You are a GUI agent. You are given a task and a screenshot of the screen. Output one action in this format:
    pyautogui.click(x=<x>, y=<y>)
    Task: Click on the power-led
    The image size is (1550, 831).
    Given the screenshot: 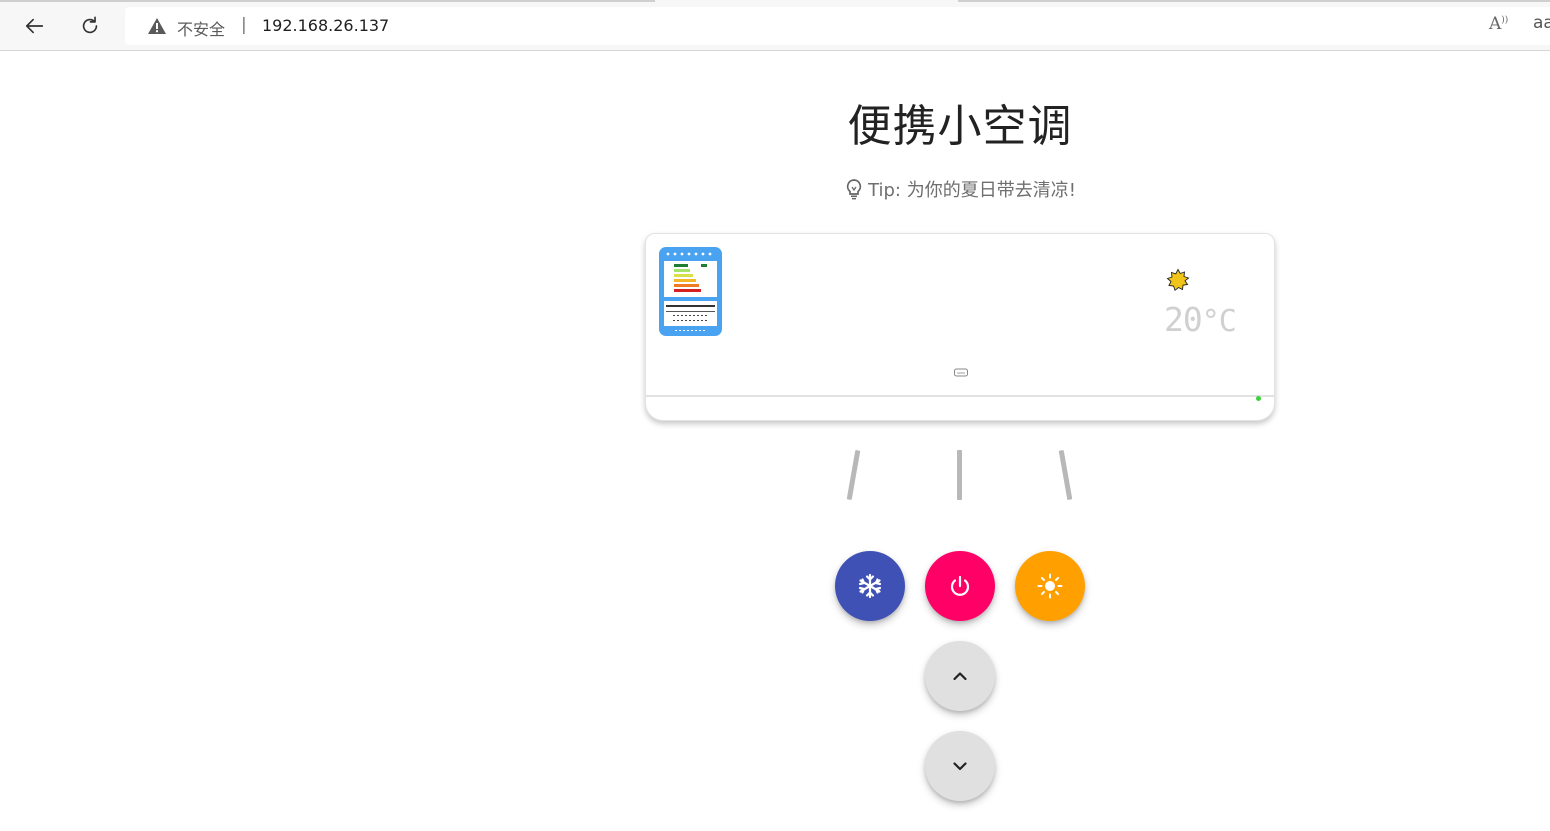 What is the action you would take?
    pyautogui.click(x=1258, y=398)
    